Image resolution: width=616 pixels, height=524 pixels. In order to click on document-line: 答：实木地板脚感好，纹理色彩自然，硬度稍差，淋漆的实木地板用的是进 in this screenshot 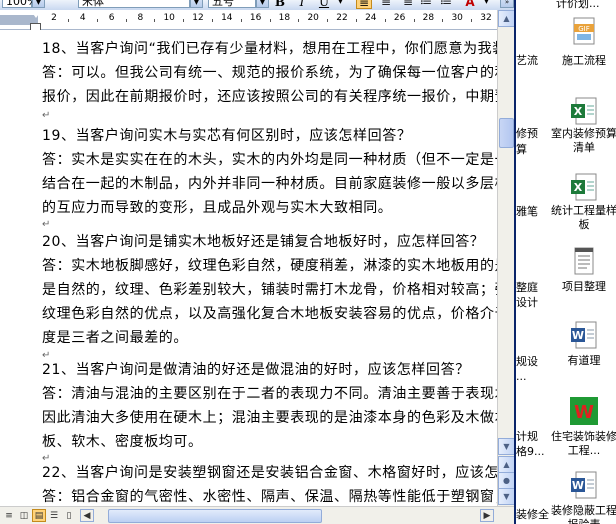, I will do `click(269, 266)`.